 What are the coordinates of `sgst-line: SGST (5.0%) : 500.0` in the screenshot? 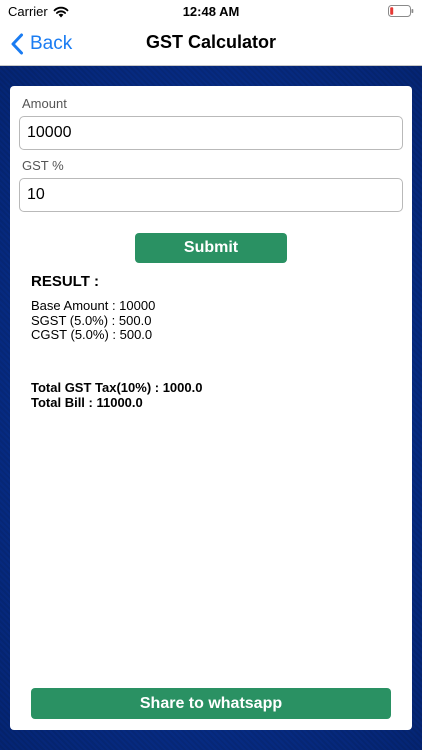 It's located at (91, 320).